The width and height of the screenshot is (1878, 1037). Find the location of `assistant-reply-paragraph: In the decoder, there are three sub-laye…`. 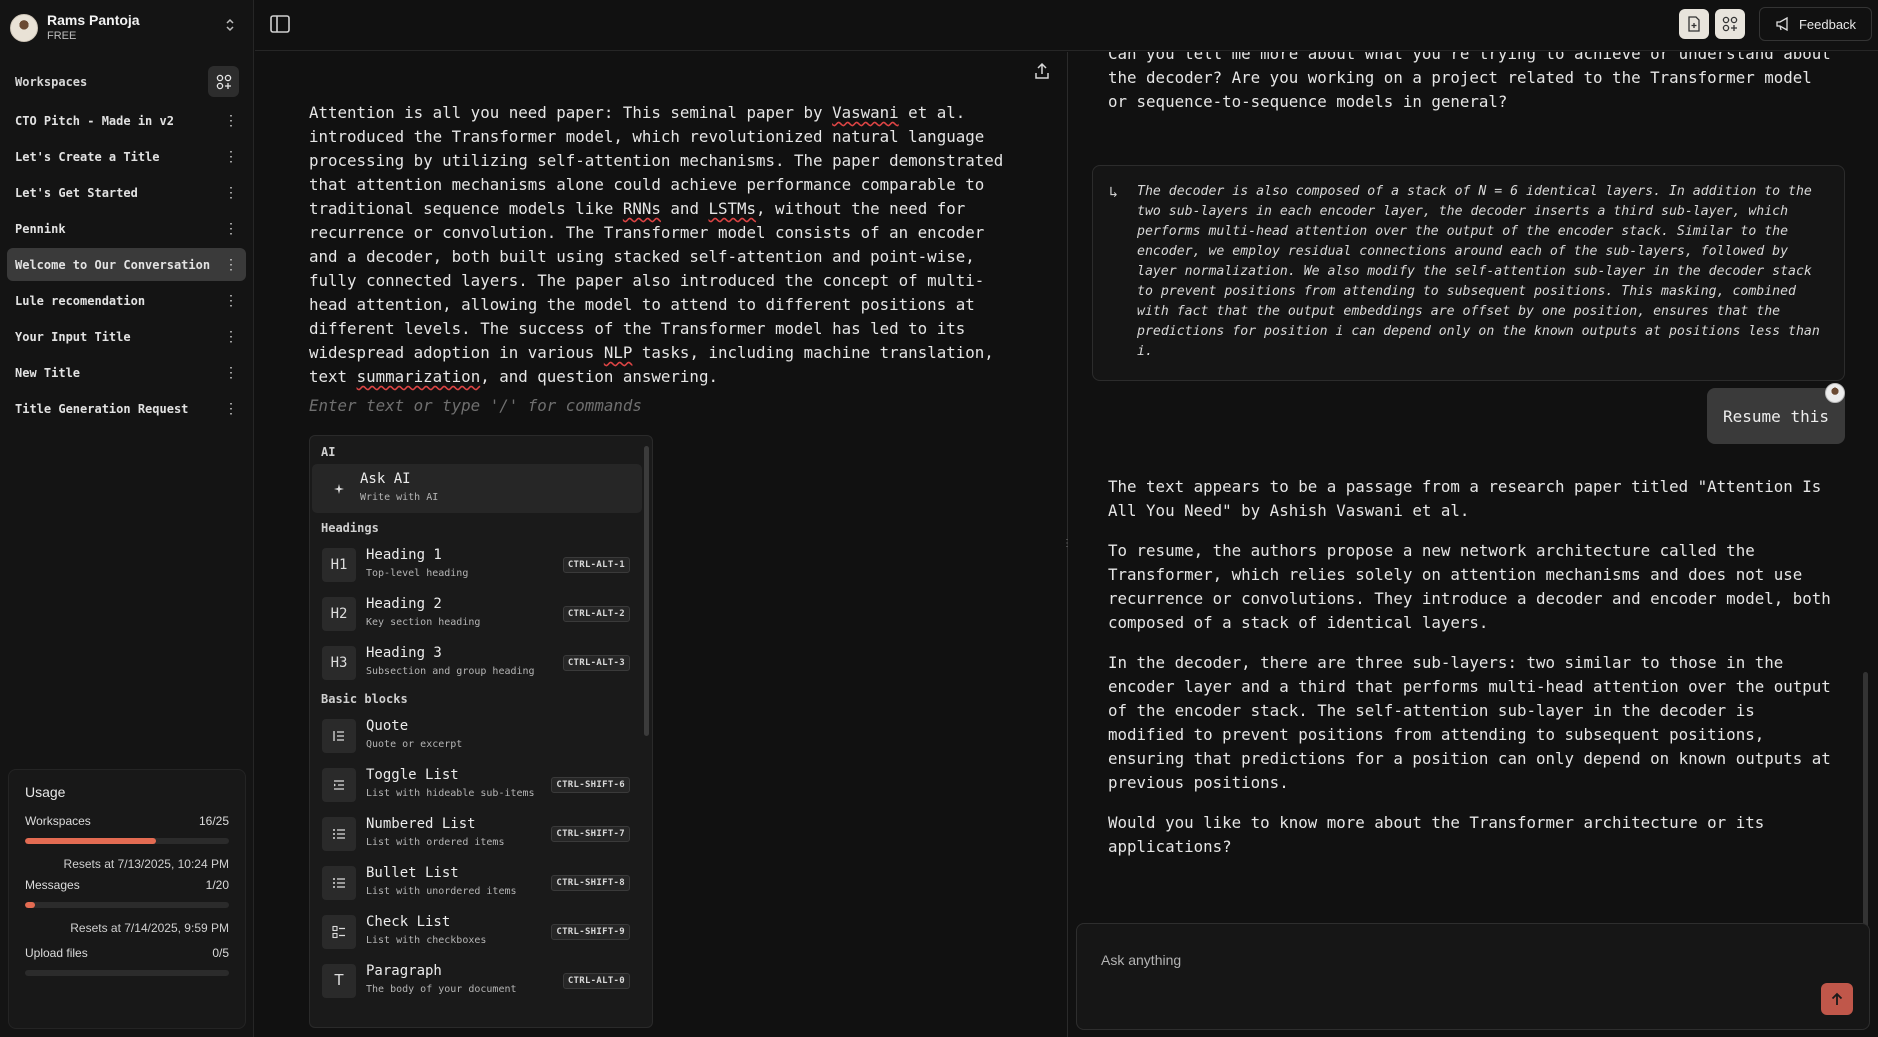

assistant-reply-paragraph: In the decoder, there are three sub-laye… is located at coordinates (1469, 722).